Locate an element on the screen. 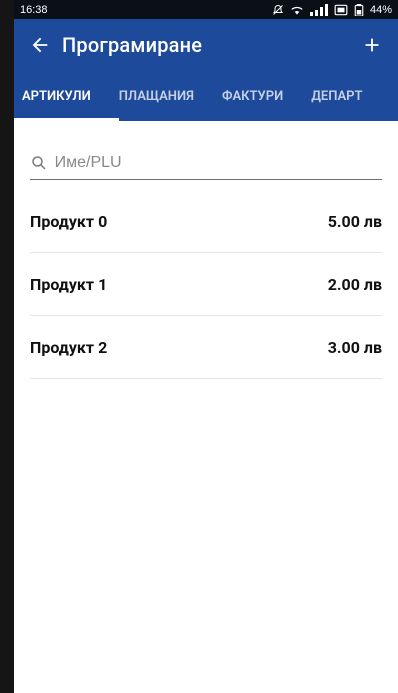 The image size is (398, 693). product-price: 3.00 лв is located at coordinates (354, 347).